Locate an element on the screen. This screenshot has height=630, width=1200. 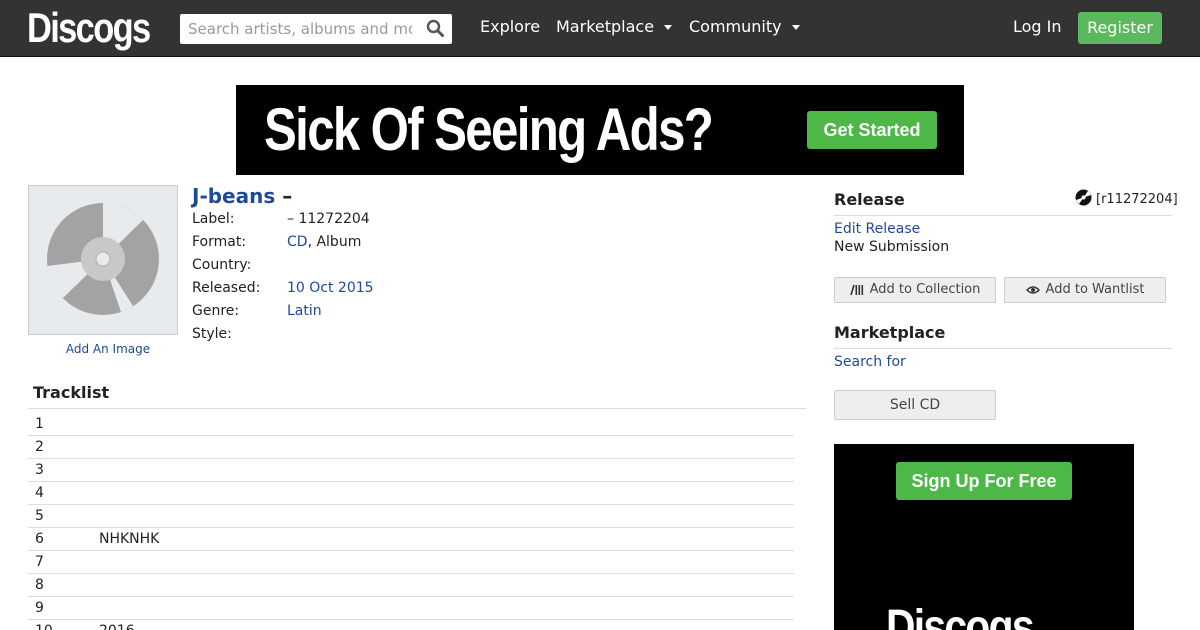
table-row: 2 is located at coordinates (411, 447).